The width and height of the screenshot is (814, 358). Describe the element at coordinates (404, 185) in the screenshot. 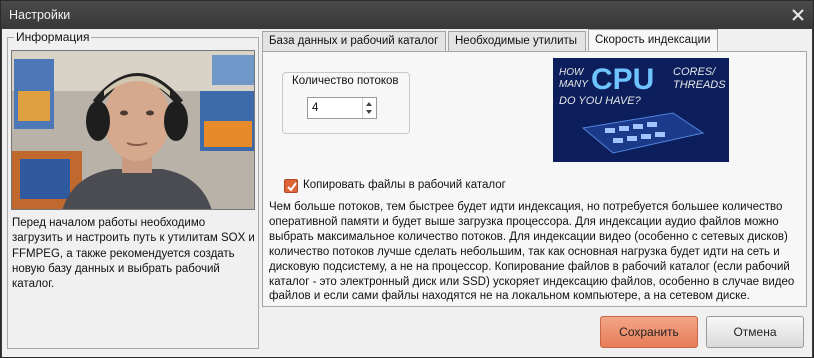

I see `copy-files-label: Копировать файлы в рабочий каталог` at that location.